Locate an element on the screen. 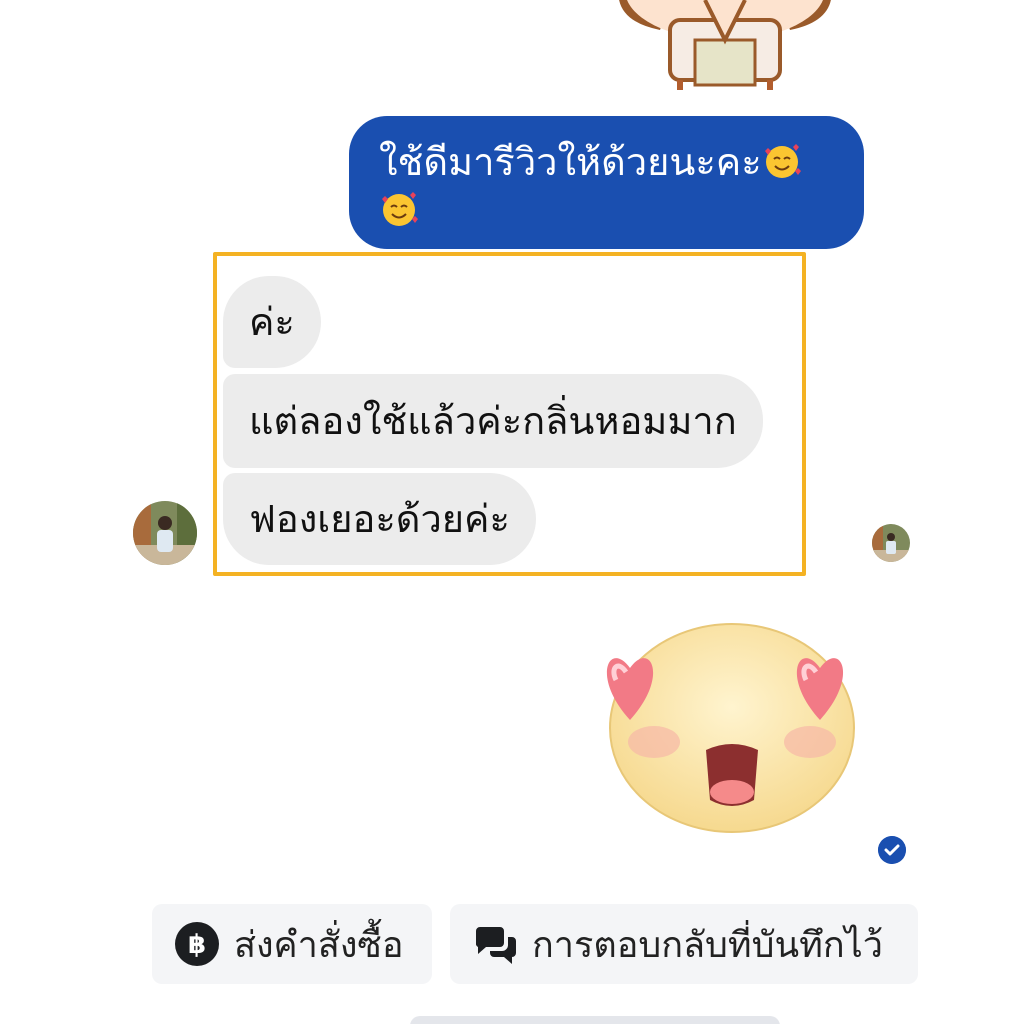  heart-eyes-emoji-sticker is located at coordinates (729, 727).